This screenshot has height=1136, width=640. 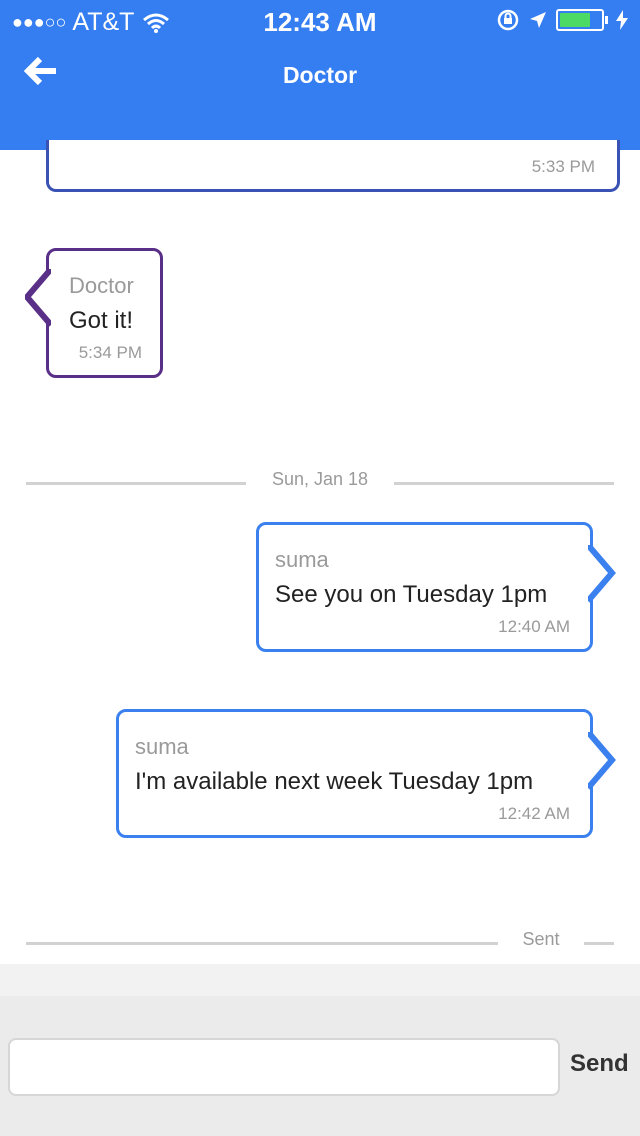 What do you see at coordinates (38, 298) in the screenshot?
I see `bubble-tail-left` at bounding box center [38, 298].